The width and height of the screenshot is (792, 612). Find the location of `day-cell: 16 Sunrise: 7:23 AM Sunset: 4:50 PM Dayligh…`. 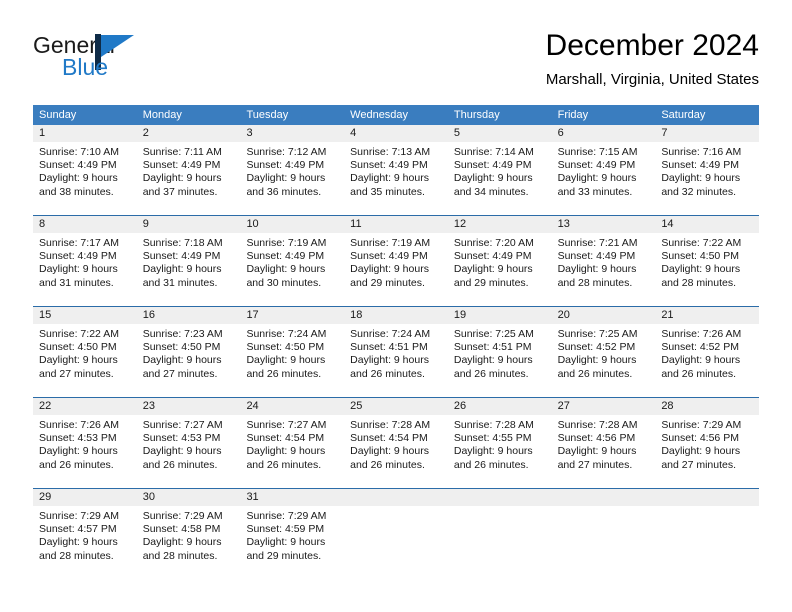

day-cell: 16 Sunrise: 7:23 AM Sunset: 4:50 PM Dayligh… is located at coordinates (188, 349).